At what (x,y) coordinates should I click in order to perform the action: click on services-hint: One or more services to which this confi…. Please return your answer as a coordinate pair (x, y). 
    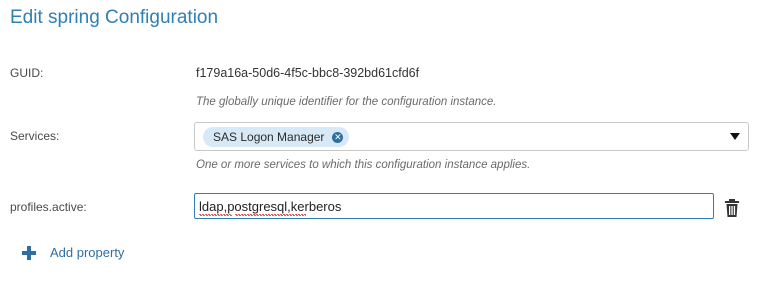
    Looking at the image, I should click on (363, 165).